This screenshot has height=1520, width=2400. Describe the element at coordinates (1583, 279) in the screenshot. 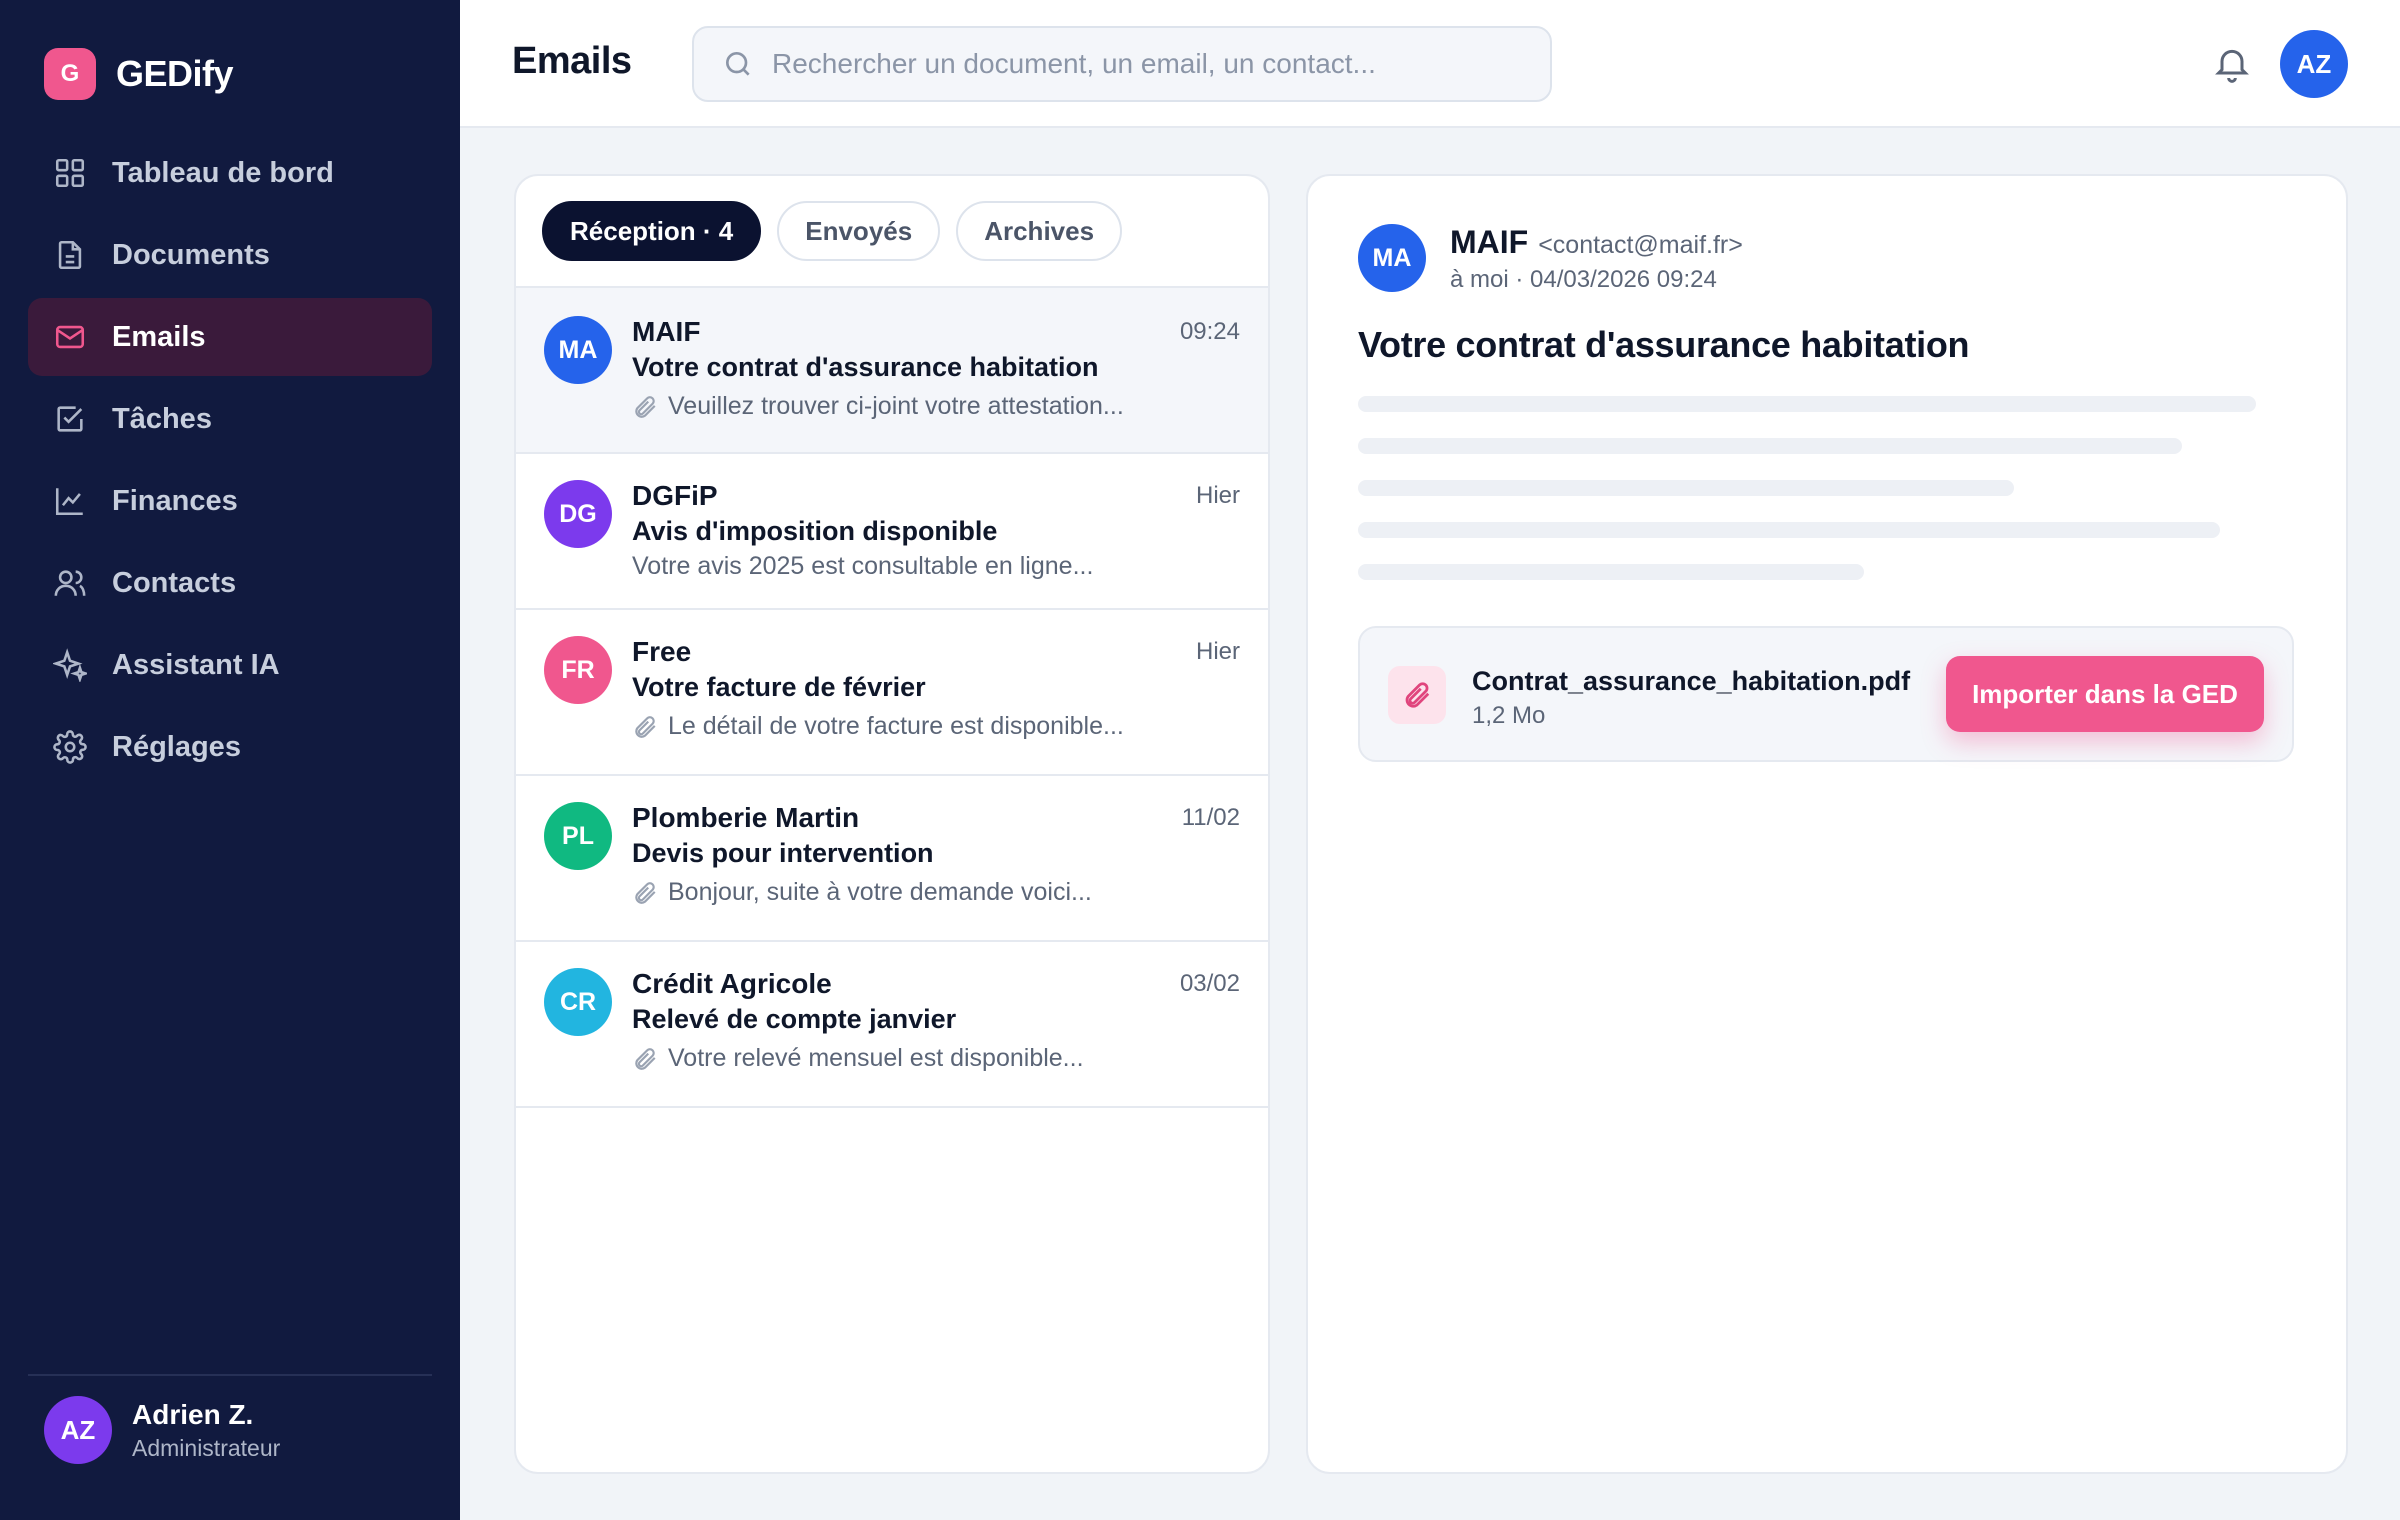

I see `detail-meta: à moi · 04/03/2026 09:24` at that location.